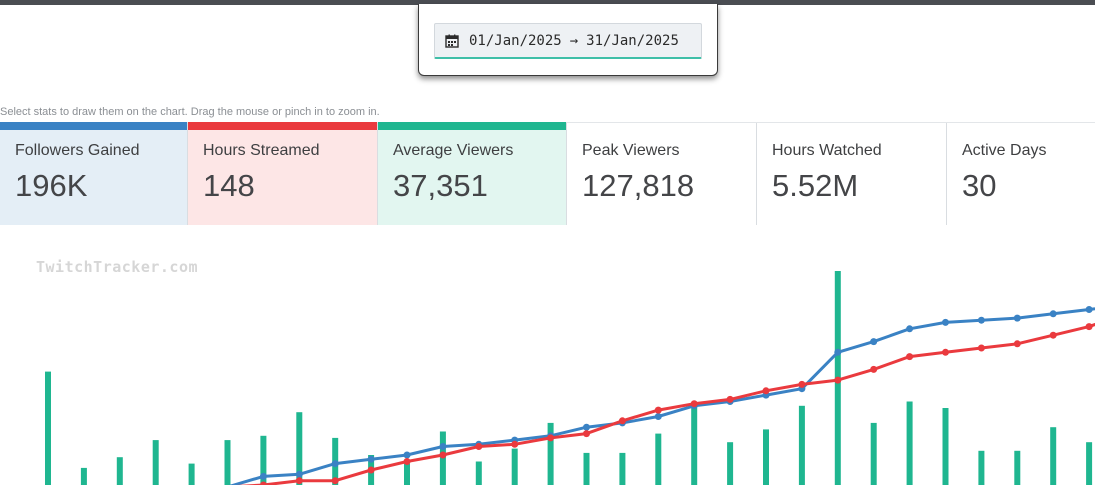 The image size is (1095, 485). I want to click on date-arrow: →, so click(574, 40).